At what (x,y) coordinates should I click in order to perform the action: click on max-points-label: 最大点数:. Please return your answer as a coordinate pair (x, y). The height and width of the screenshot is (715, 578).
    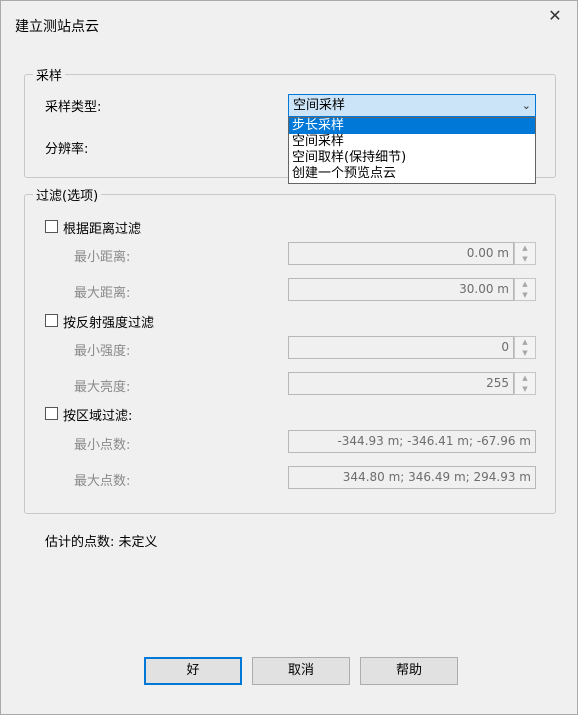
    Looking at the image, I should click on (102, 481).